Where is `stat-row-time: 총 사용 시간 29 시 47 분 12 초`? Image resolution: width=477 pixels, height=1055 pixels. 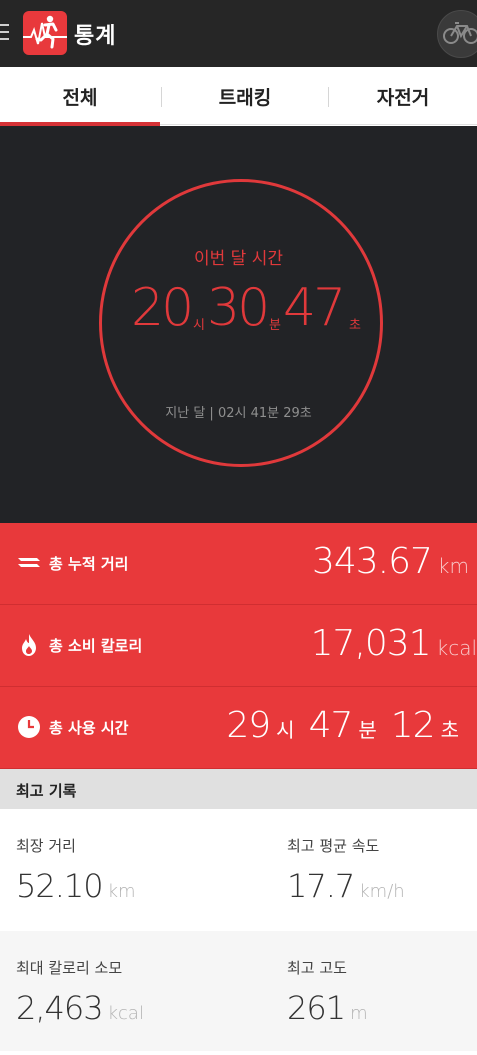
stat-row-time: 총 사용 시간 29 시 47 분 12 초 is located at coordinates (238, 728).